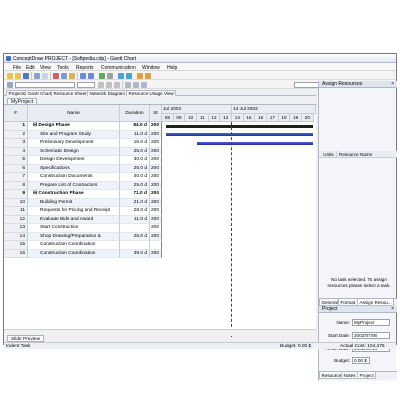 This screenshot has height=400, width=400. I want to click on font-dropdown, so click(45, 84).